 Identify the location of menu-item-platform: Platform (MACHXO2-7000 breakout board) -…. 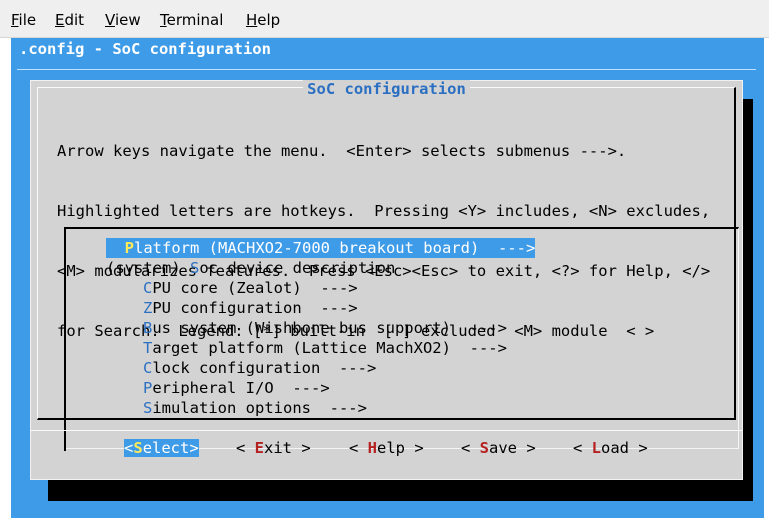
(321, 248).